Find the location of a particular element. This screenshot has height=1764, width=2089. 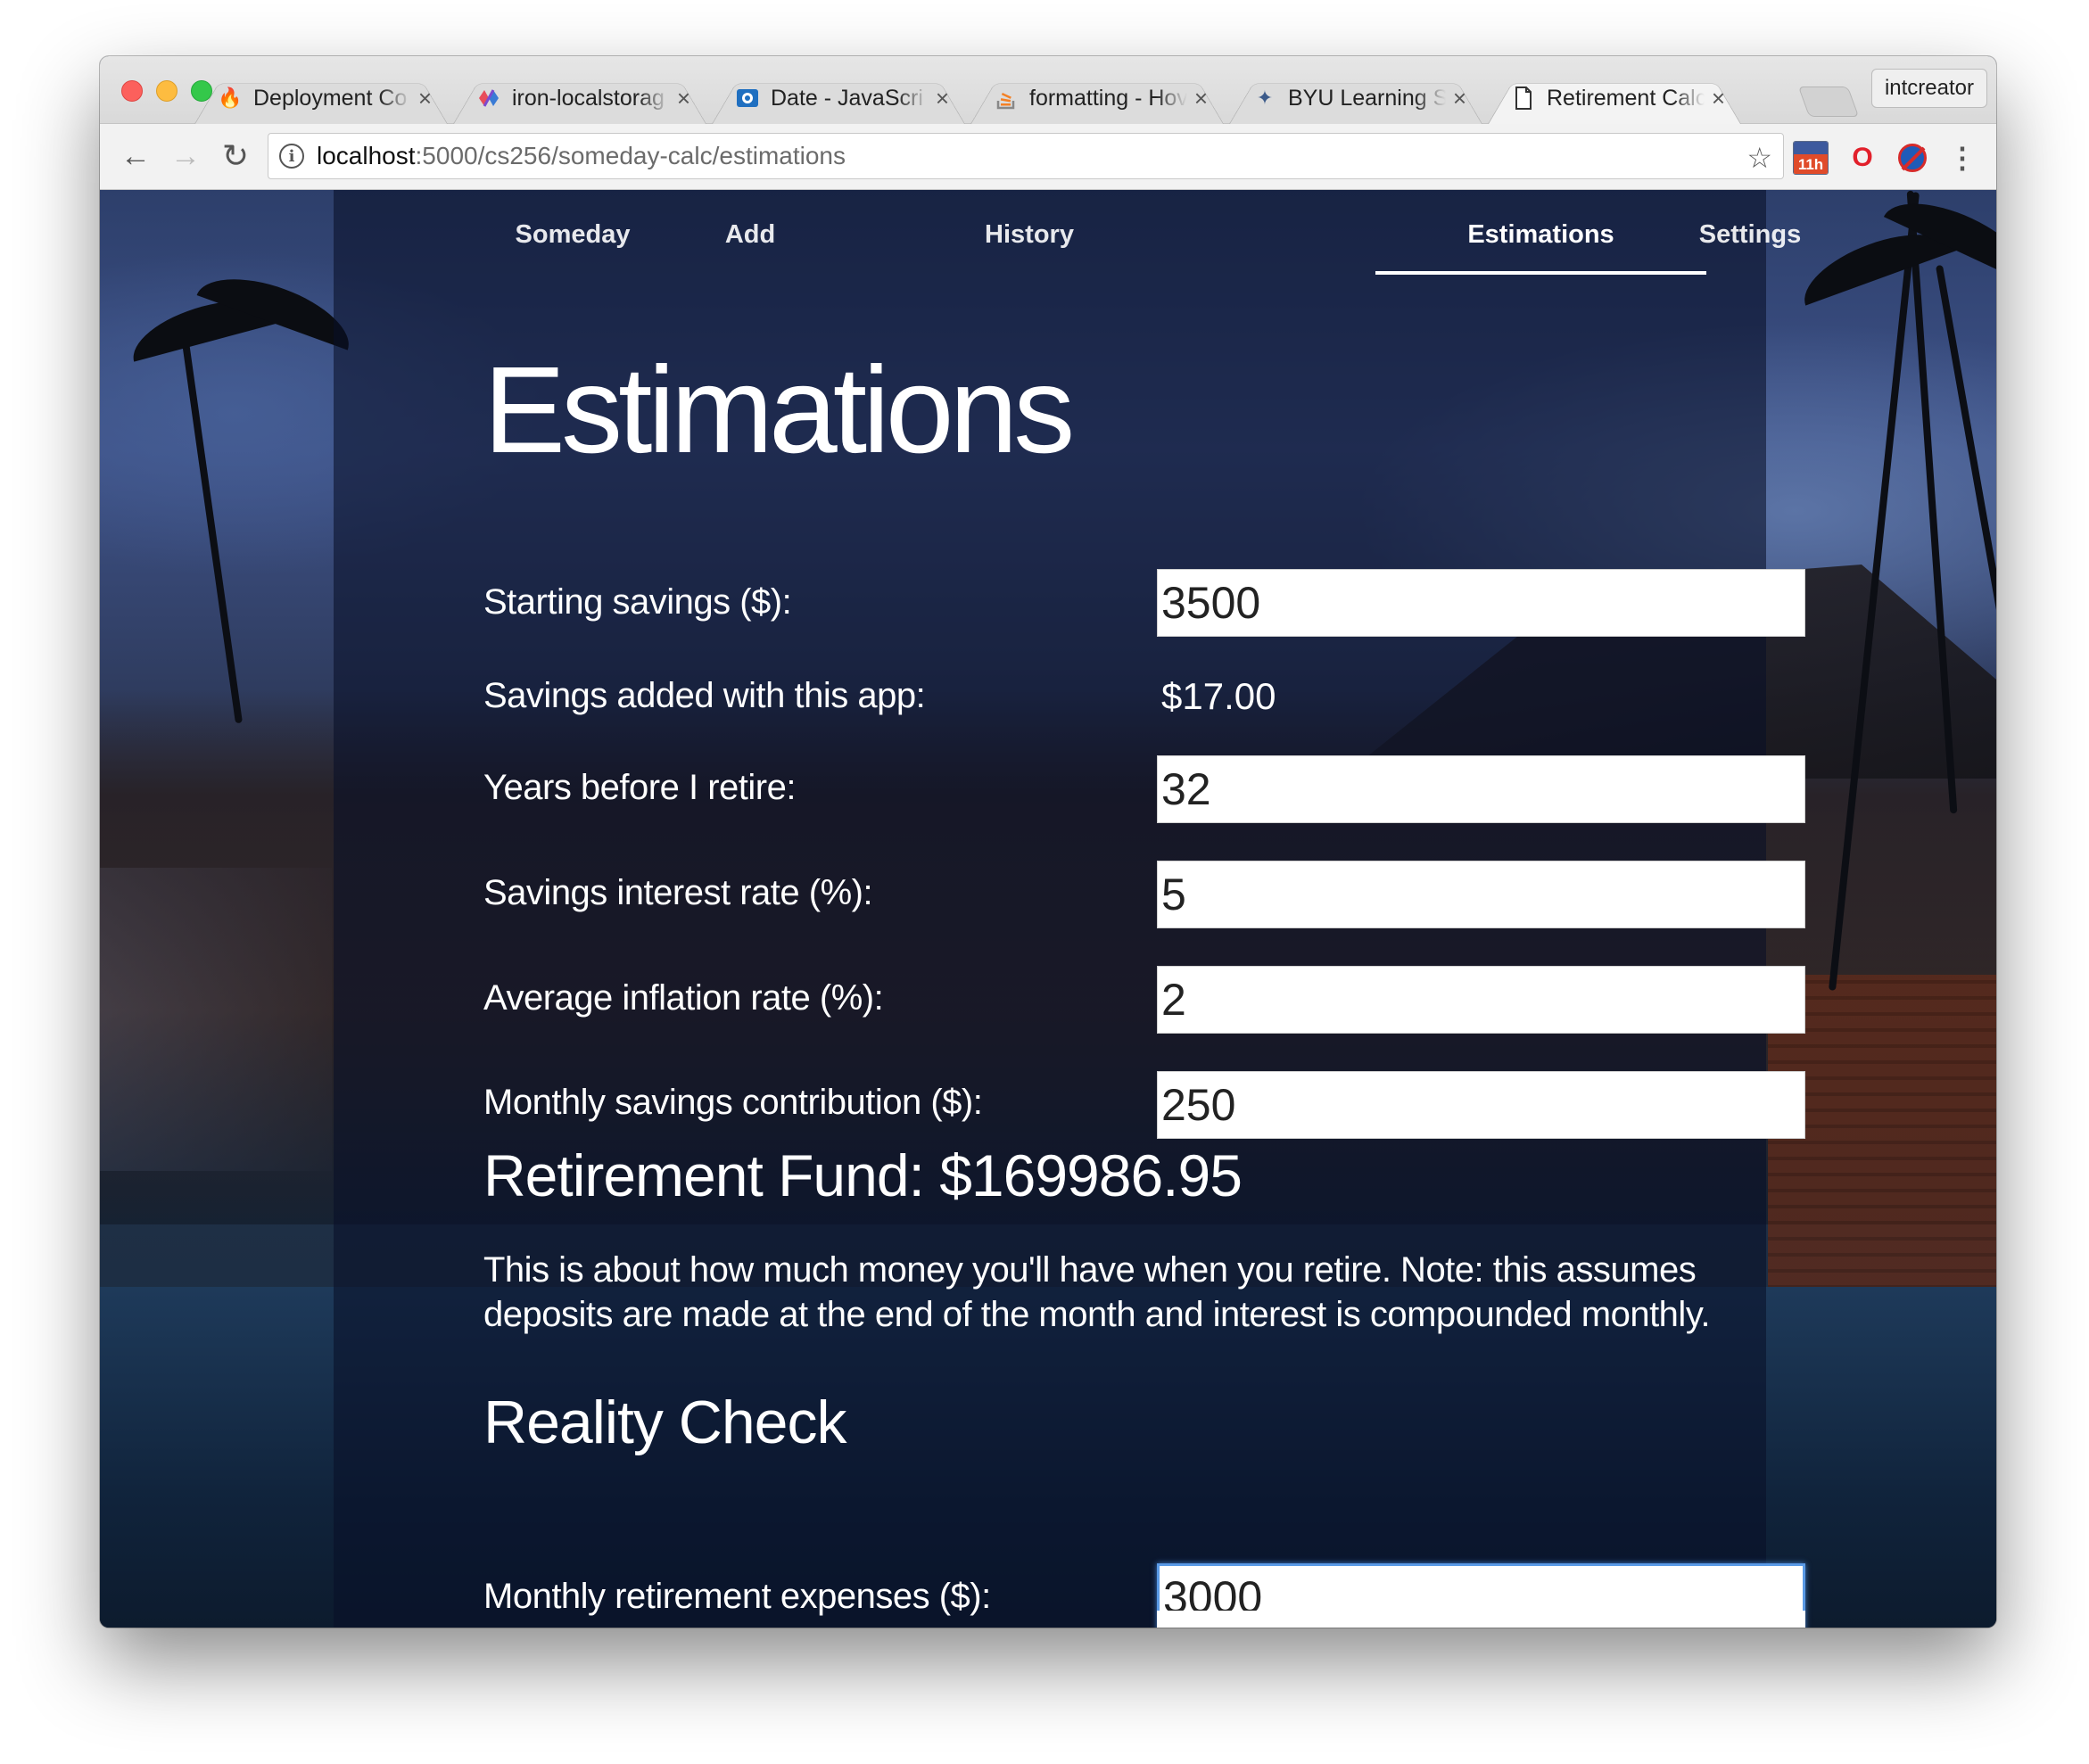

tab-title: BYU Learning S is located at coordinates (1367, 98).